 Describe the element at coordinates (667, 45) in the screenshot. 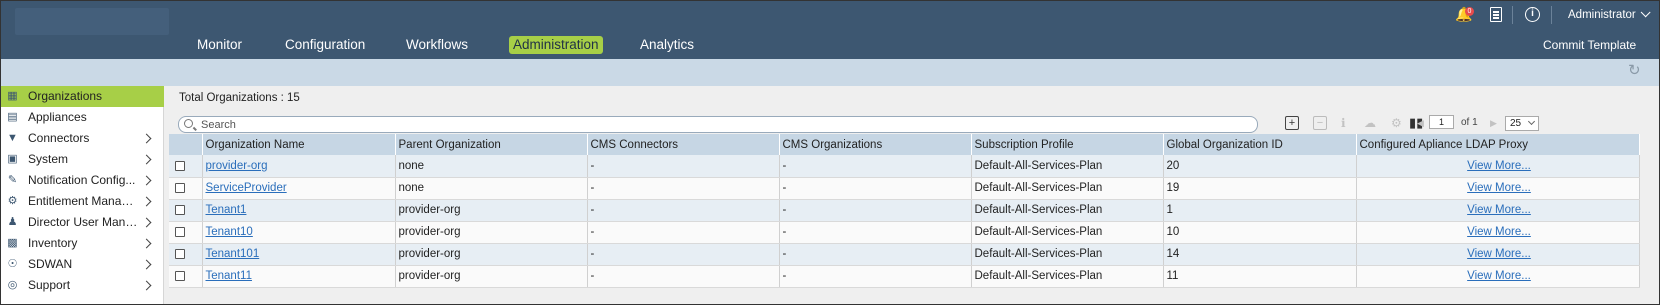

I see `nav-analytics: Analytics` at that location.